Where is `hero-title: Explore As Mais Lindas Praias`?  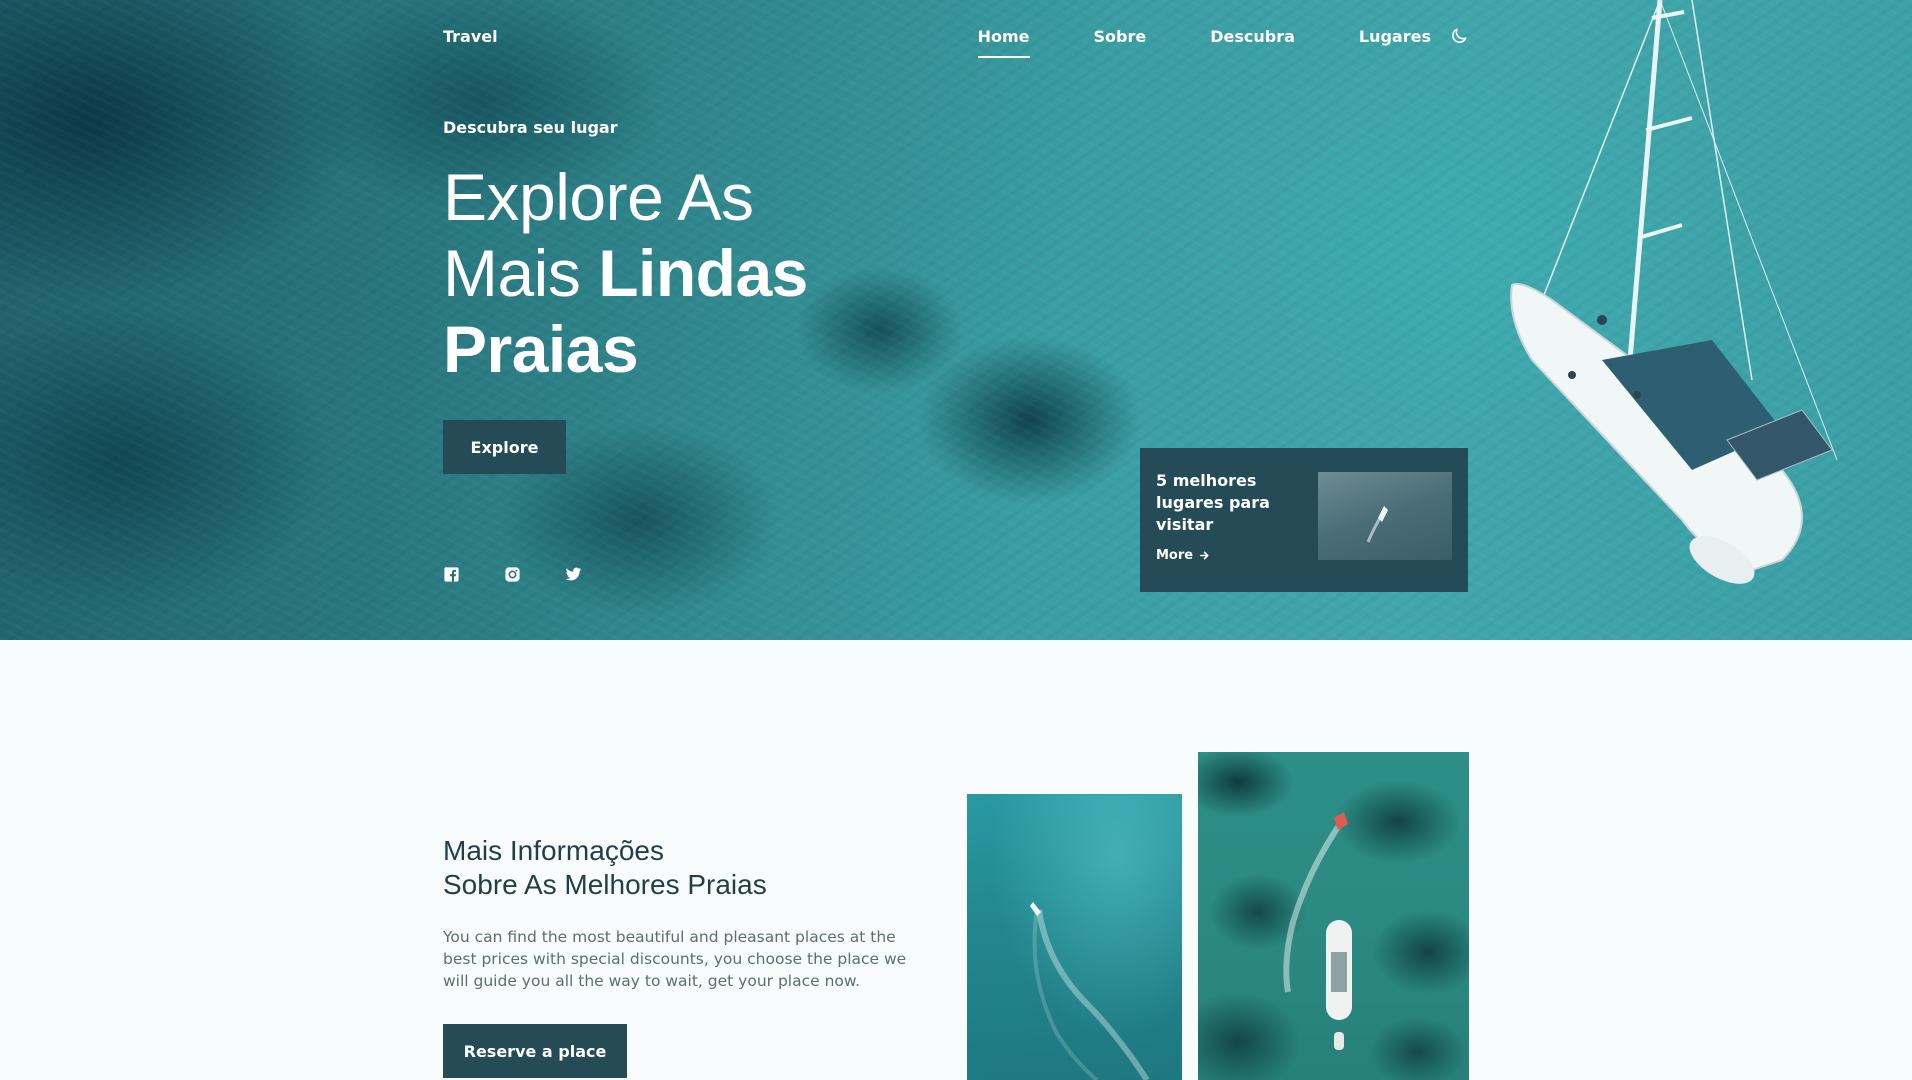 hero-title: Explore As Mais Lindas Praias is located at coordinates (625, 273).